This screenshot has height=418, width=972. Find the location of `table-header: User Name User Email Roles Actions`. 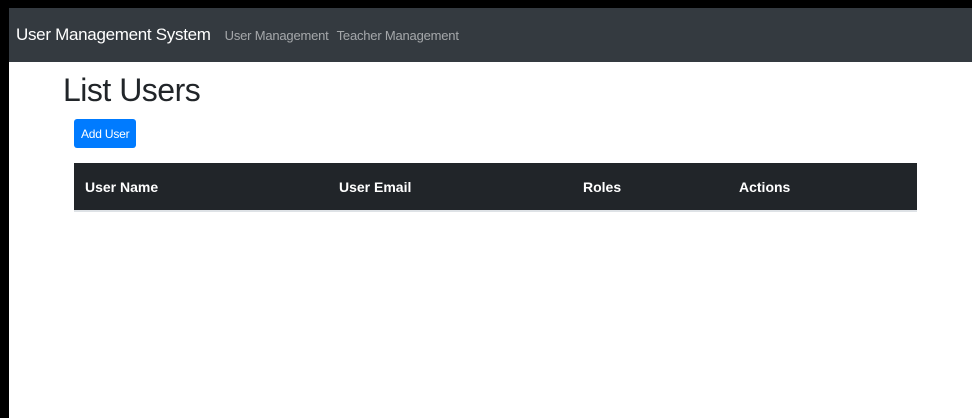

table-header: User Name User Email Roles Actions is located at coordinates (495, 187).